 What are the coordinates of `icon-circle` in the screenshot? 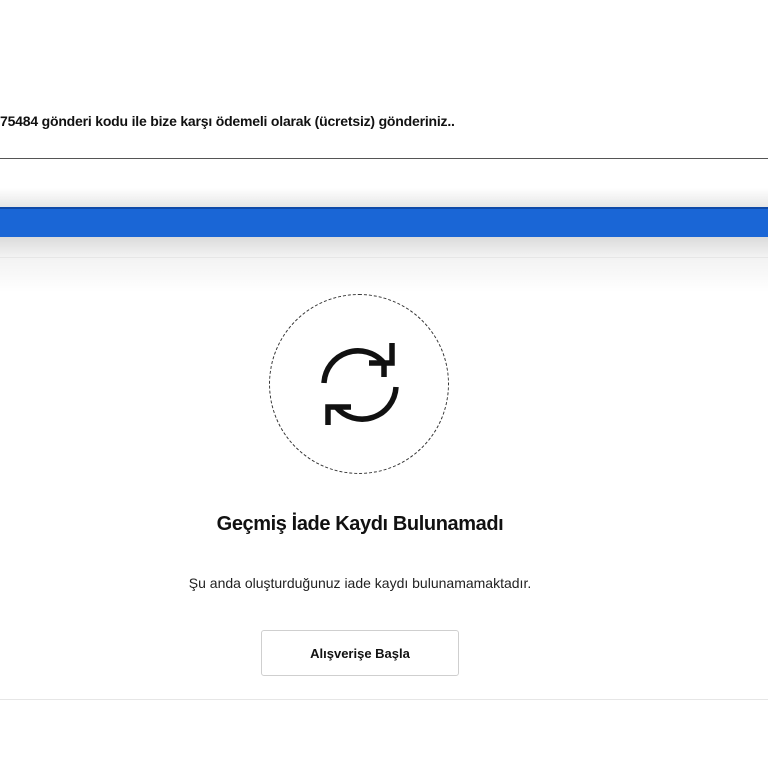 It's located at (359, 384).